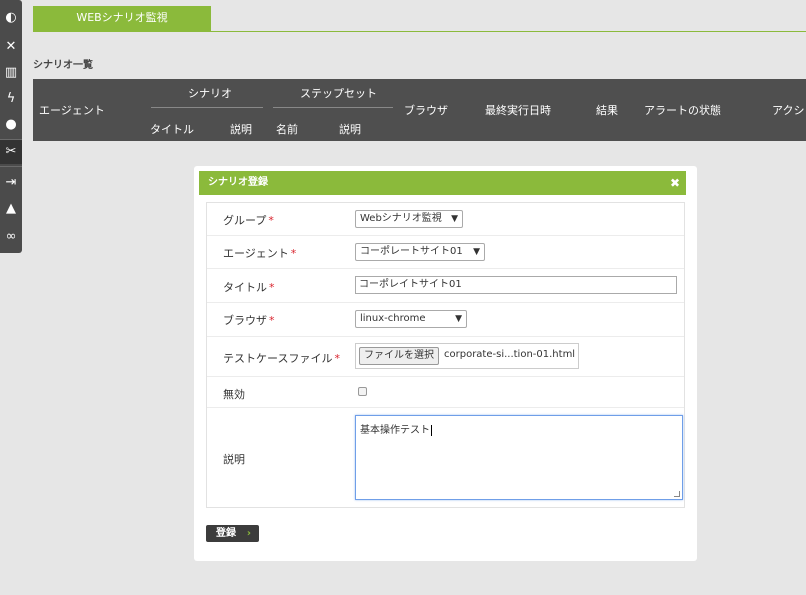 The width and height of the screenshot is (806, 595). What do you see at coordinates (350, 129) in the screenshot?
I see `col-stepset-description: 説明` at bounding box center [350, 129].